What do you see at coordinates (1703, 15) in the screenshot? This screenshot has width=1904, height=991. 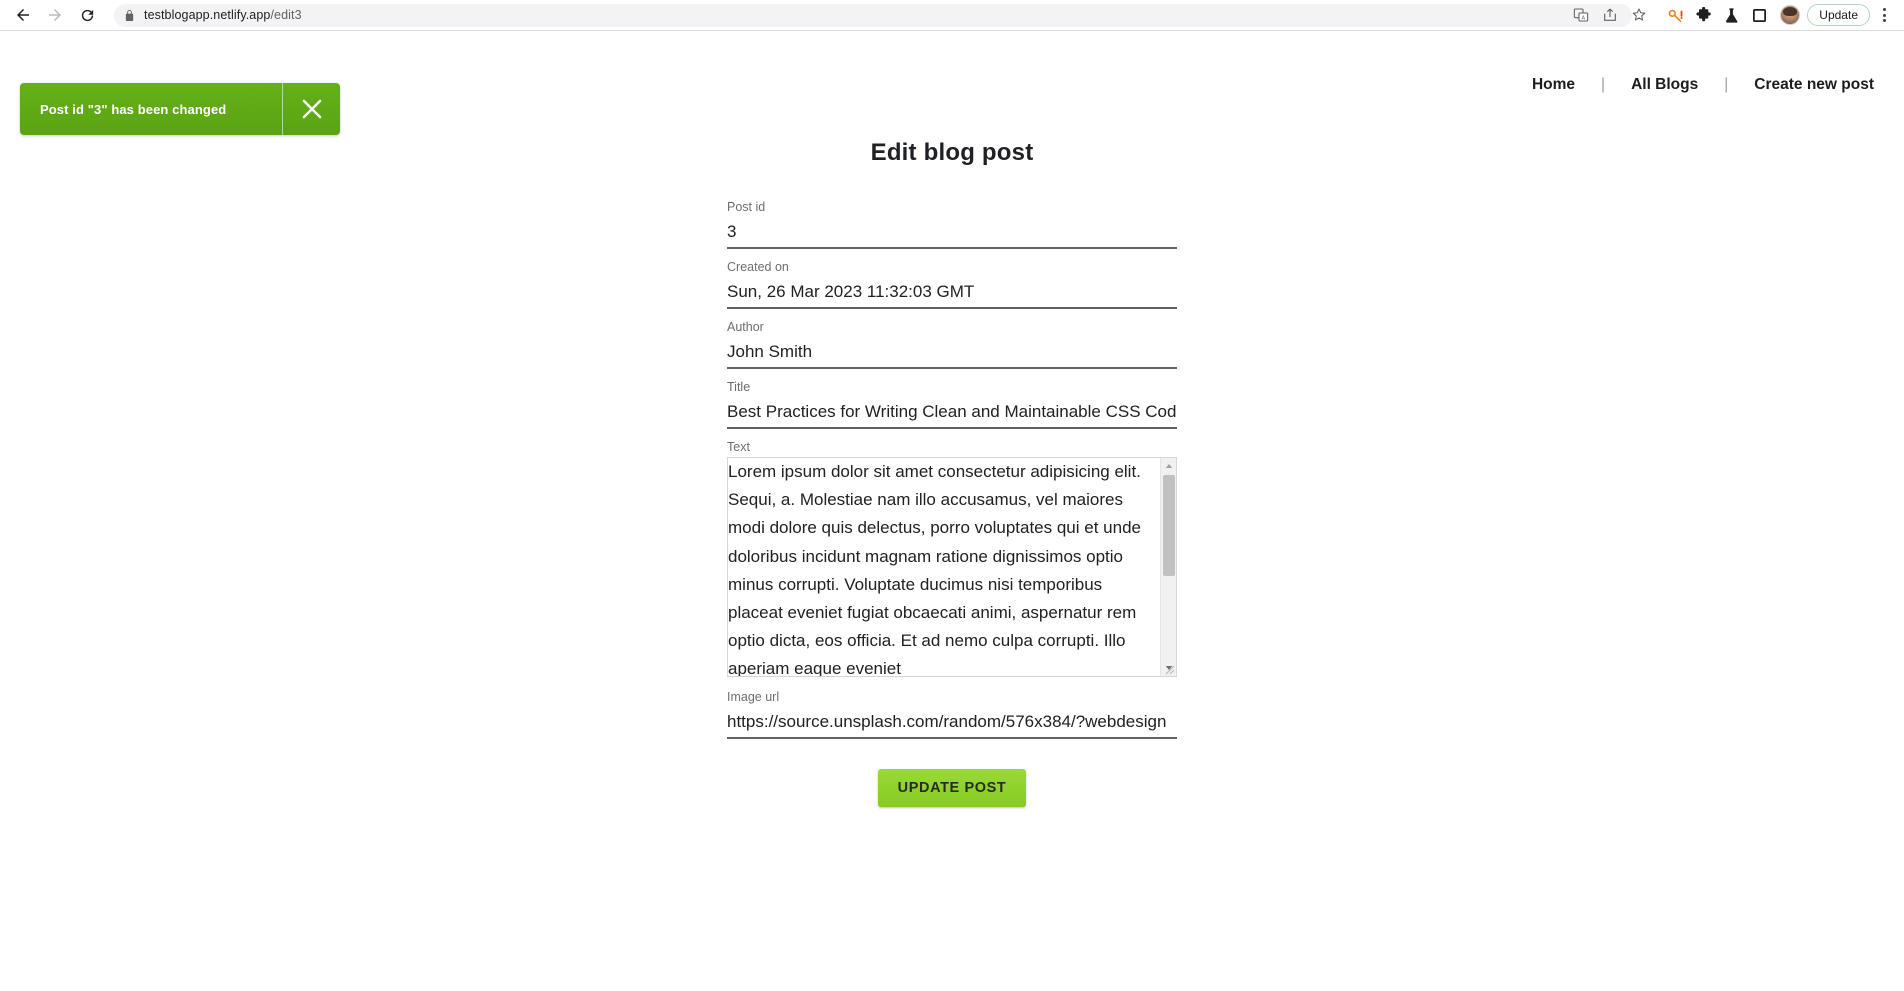 I see `extensions-puzzle-icon` at bounding box center [1703, 15].